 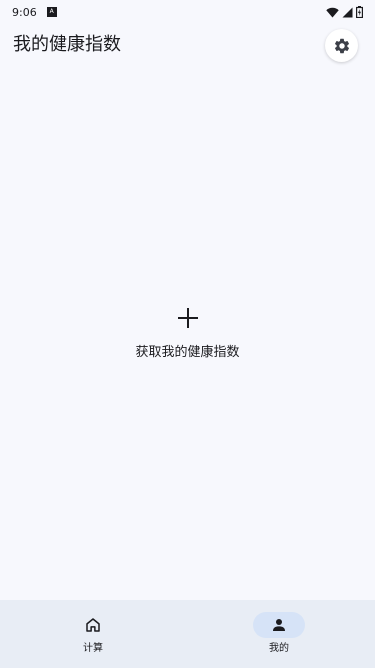 I want to click on home-icon, so click(x=93, y=625).